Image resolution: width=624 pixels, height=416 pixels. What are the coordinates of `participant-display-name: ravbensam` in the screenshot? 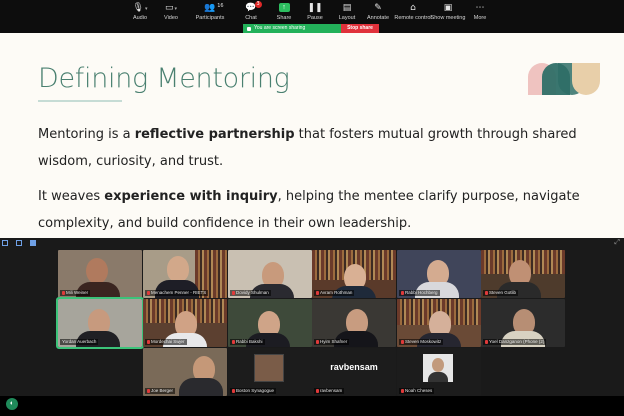 It's located at (354, 367).